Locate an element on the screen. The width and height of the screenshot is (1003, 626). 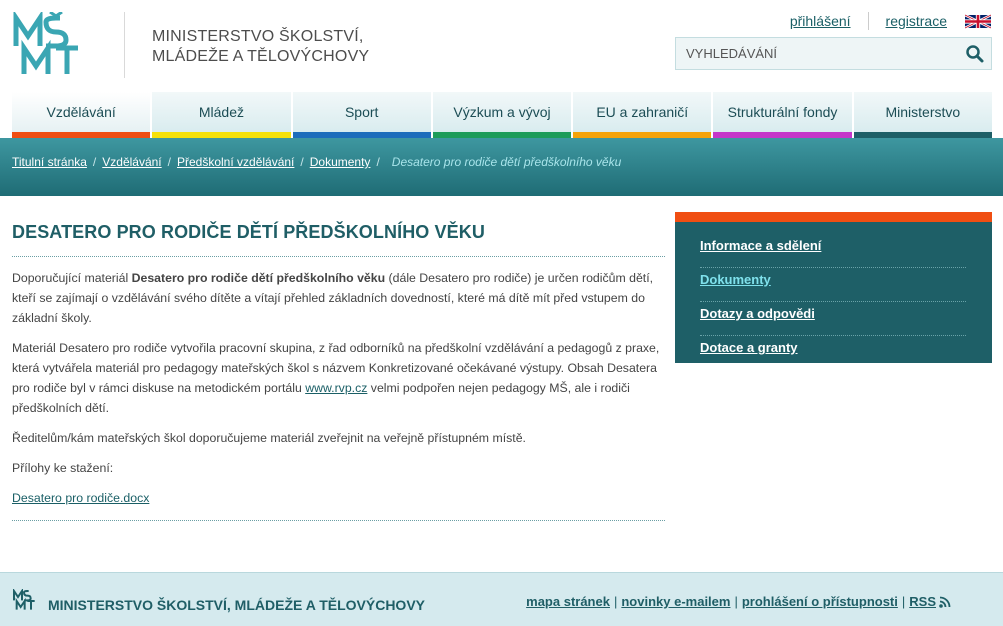
nav-item-vzdelavani: Vzdělávání is located at coordinates (81, 115).